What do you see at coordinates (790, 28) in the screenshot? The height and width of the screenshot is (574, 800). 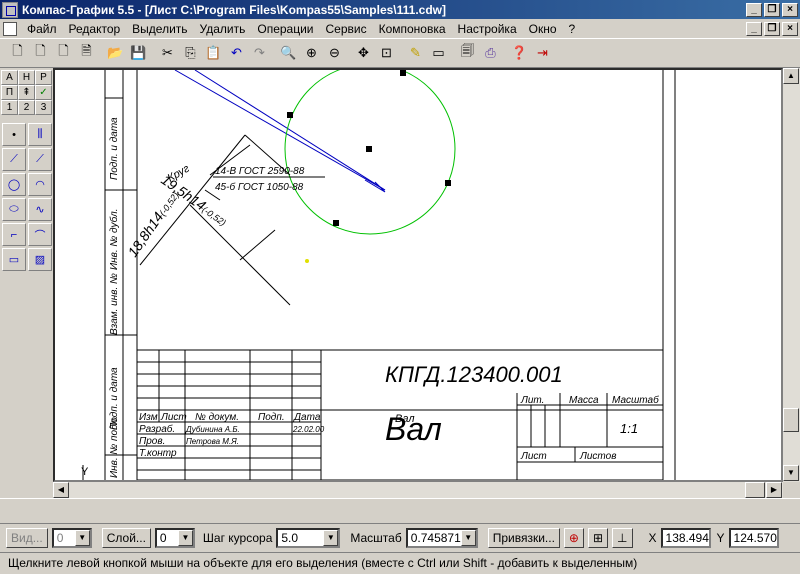 I see `doc-close-button: ×` at bounding box center [790, 28].